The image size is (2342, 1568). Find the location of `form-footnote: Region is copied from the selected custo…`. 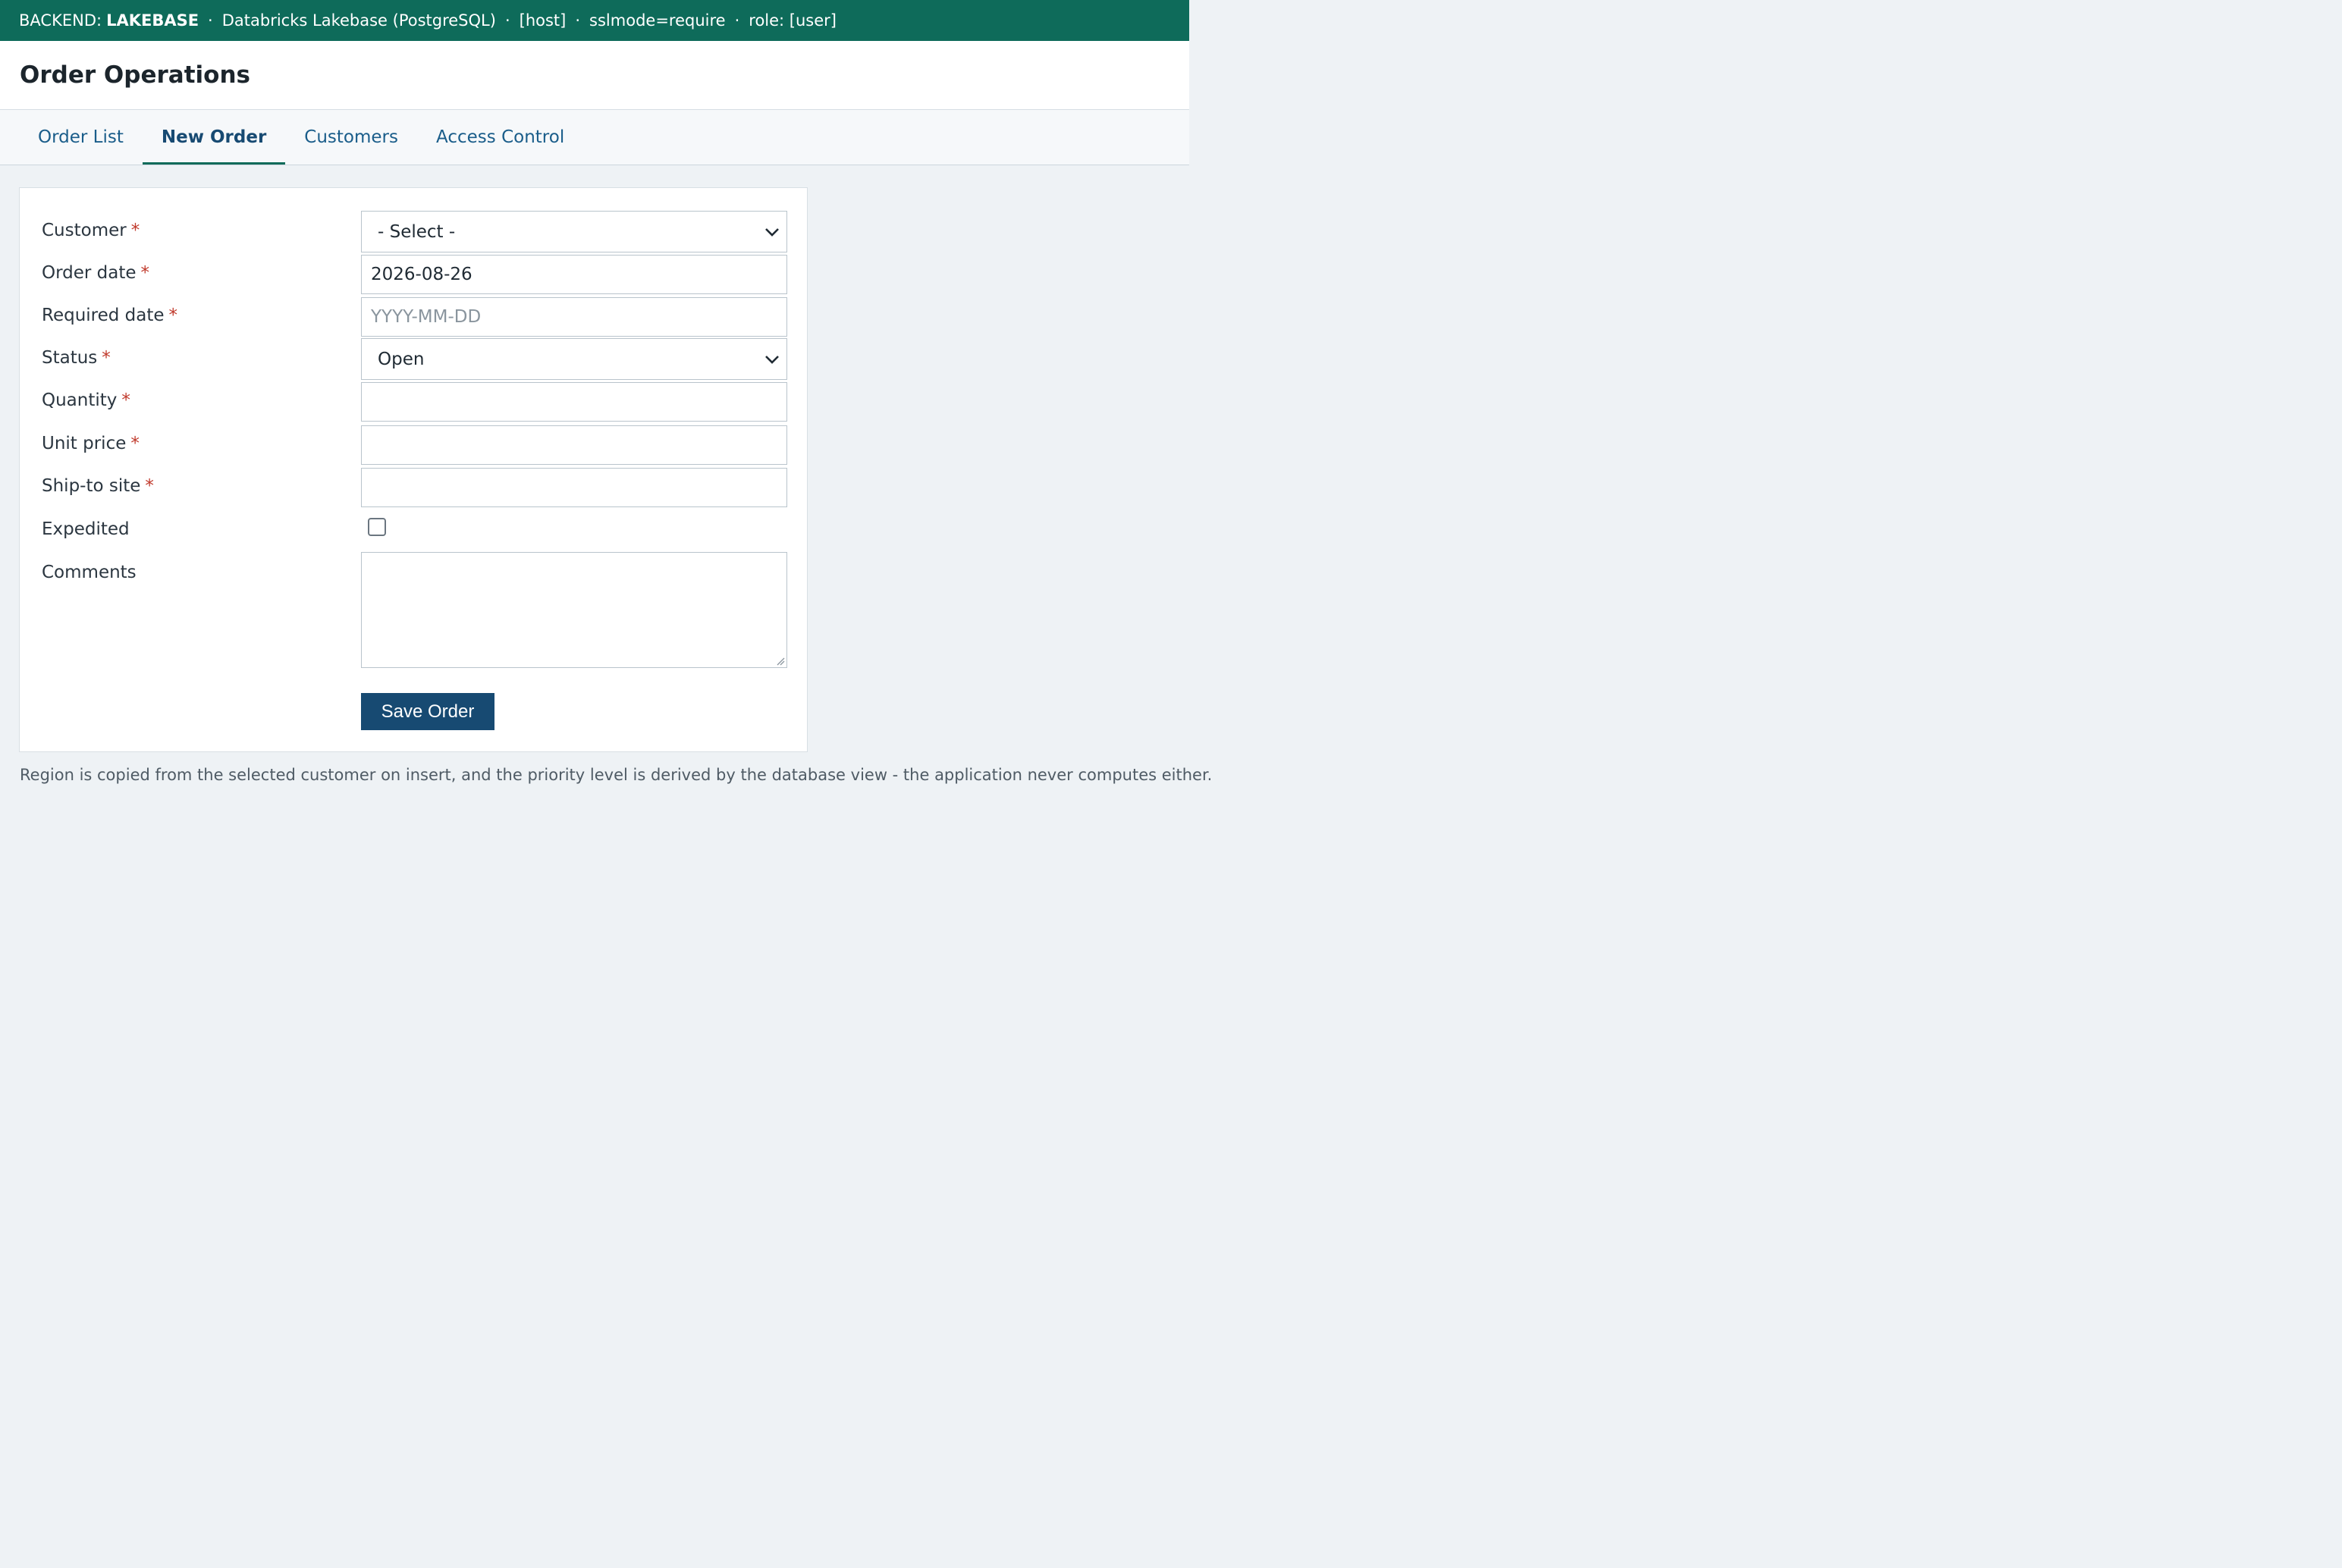

form-footnote: Region is copied from the selected custo… is located at coordinates (616, 775).